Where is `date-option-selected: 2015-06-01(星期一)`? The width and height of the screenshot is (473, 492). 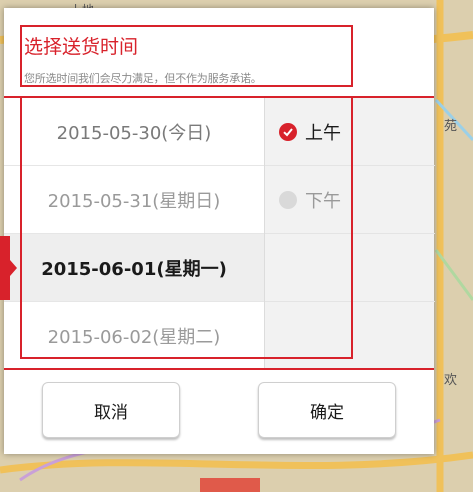 date-option-selected: 2015-06-01(星期一) is located at coordinates (134, 268).